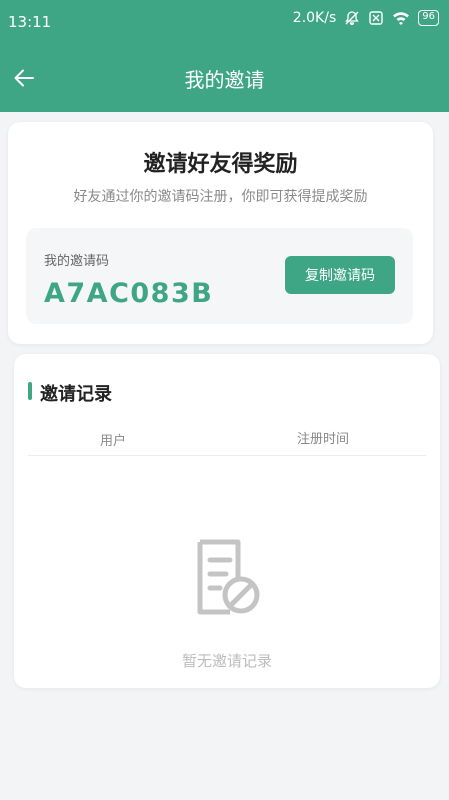 Image resolution: width=449 pixels, height=800 pixels. What do you see at coordinates (340, 275) in the screenshot?
I see `copy-invite-code-button: 复制邀请码` at bounding box center [340, 275].